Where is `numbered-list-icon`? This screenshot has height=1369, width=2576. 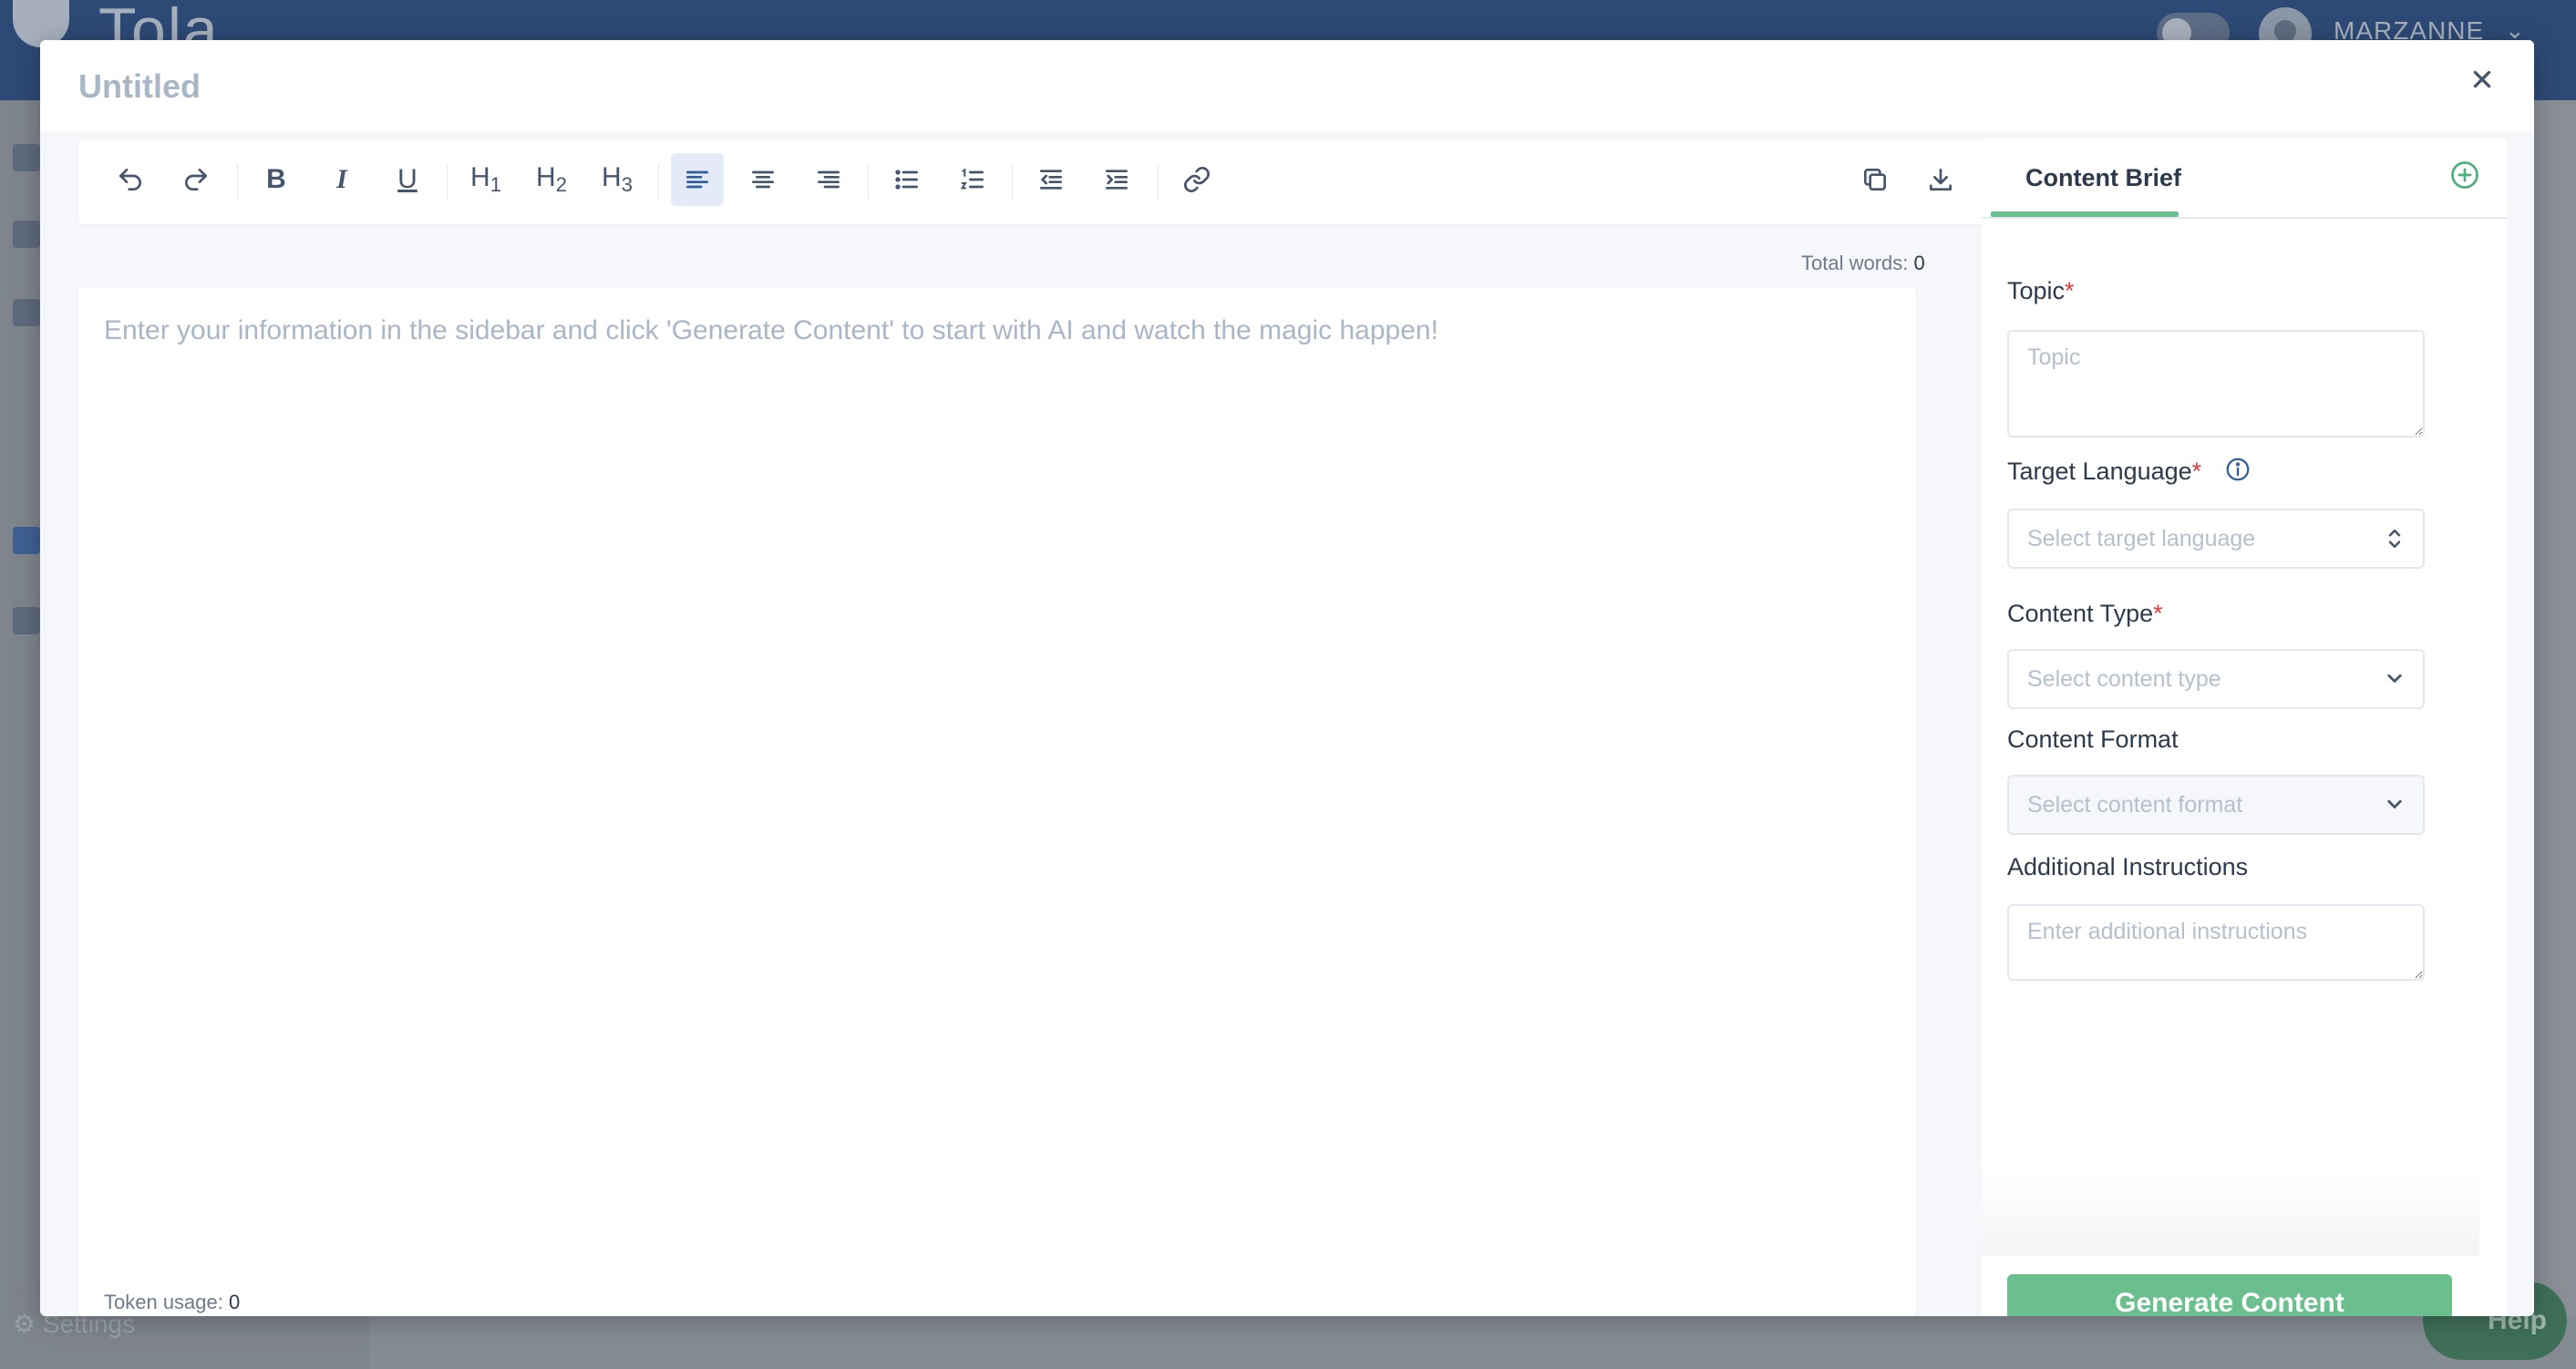
numbered-list-icon is located at coordinates (972, 179).